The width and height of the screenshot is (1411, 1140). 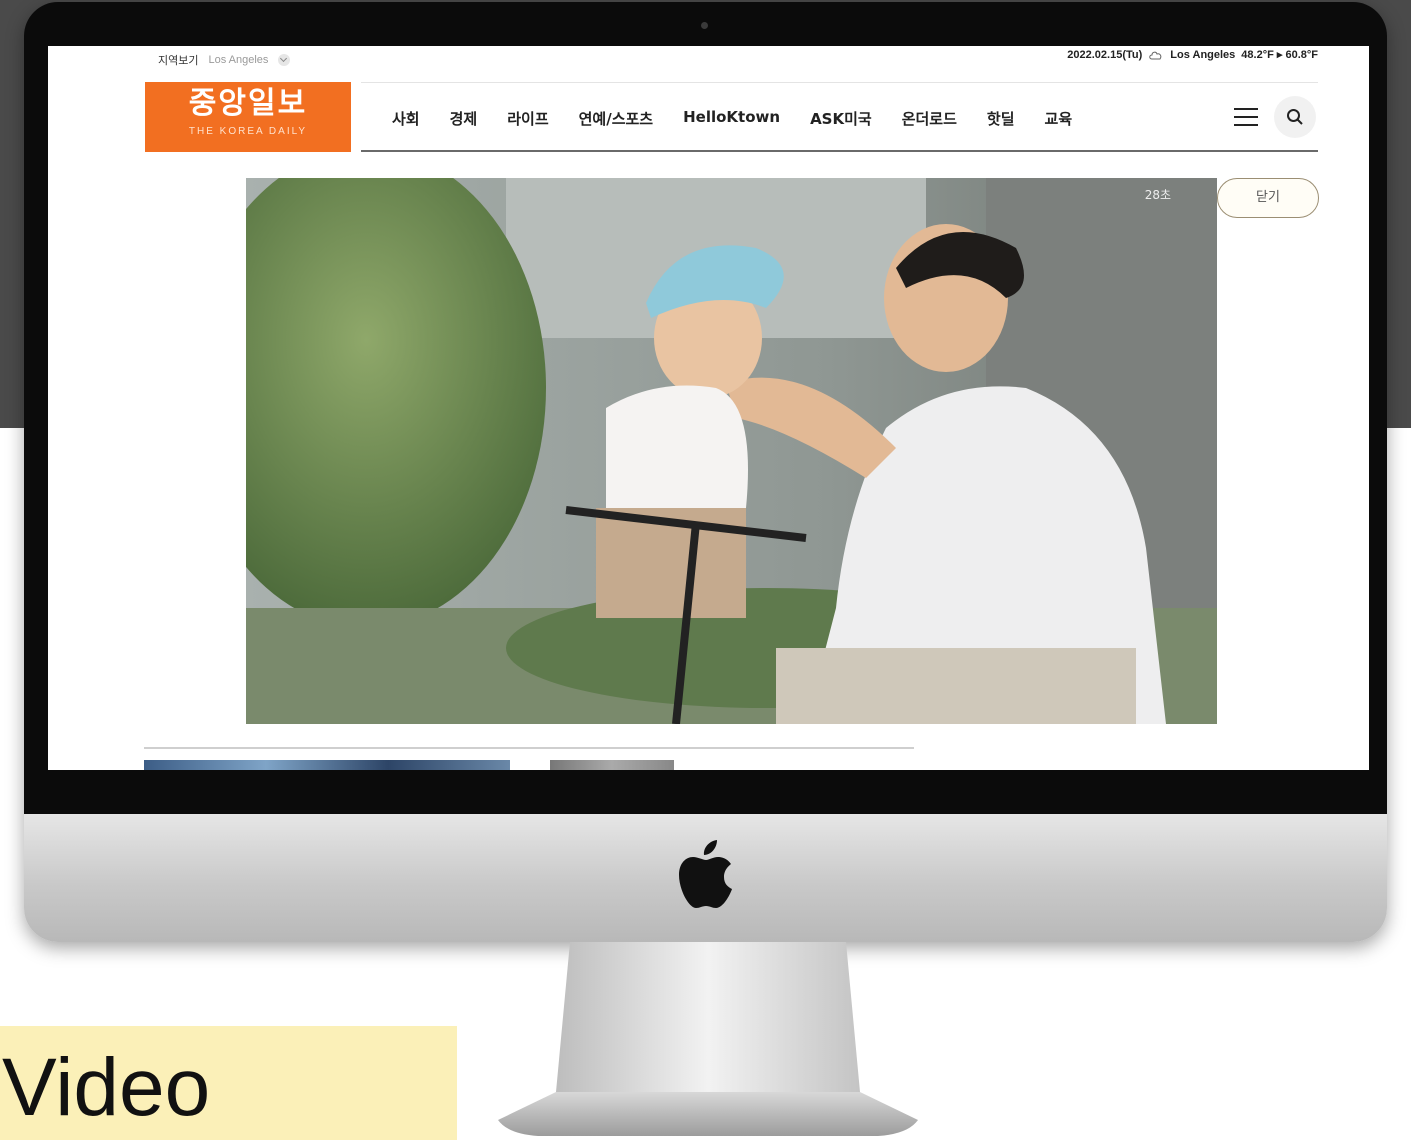 What do you see at coordinates (529, 748) in the screenshot?
I see `content-divider` at bounding box center [529, 748].